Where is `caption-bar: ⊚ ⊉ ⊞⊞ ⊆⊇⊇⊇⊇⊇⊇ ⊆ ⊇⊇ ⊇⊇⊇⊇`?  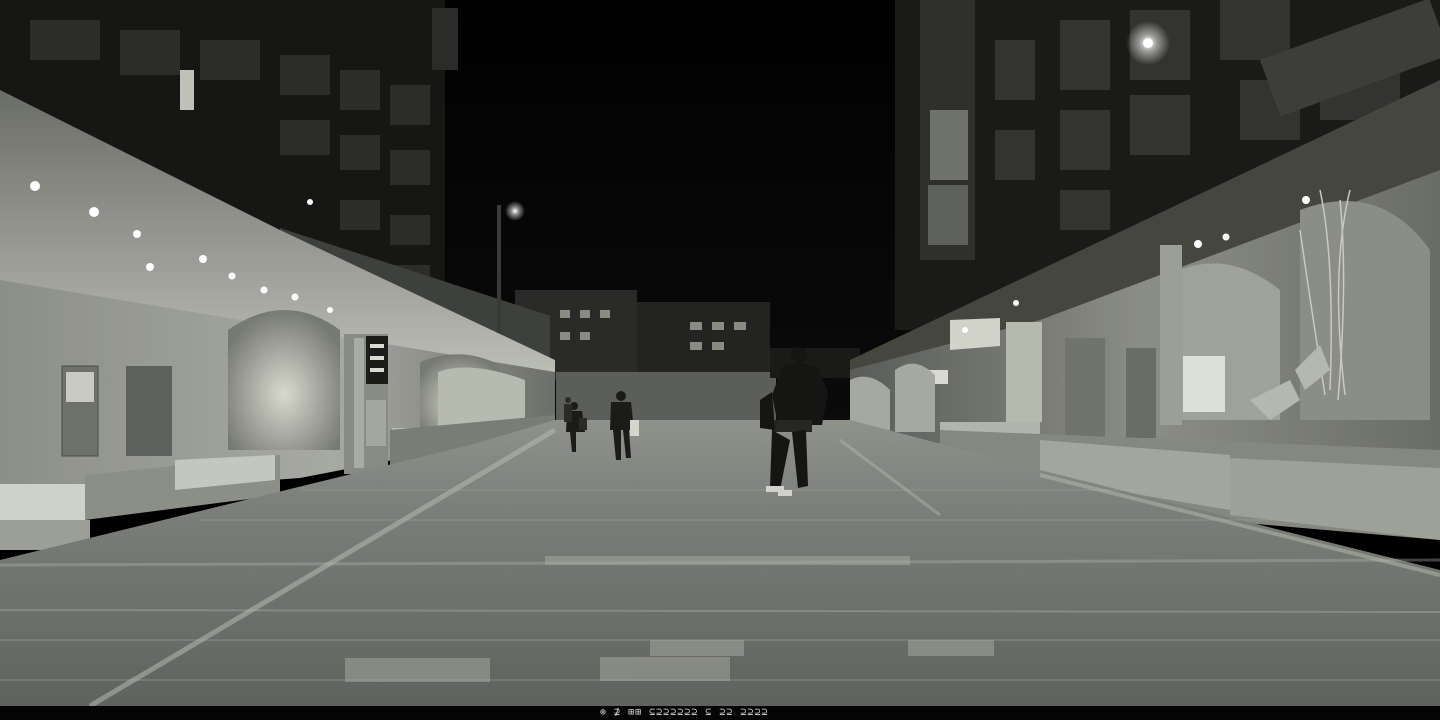 caption-bar: ⊚ ⊉ ⊞⊞ ⊆⊇⊇⊇⊇⊇⊇ ⊆ ⊇⊇ ⊇⊇⊇⊇ is located at coordinates (720, 713).